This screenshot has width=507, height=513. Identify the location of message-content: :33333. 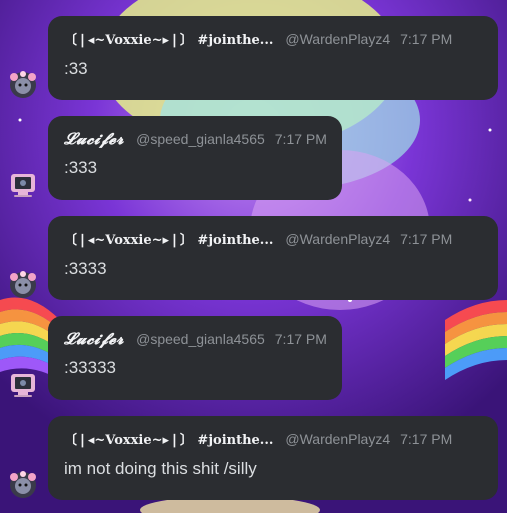
(90, 367).